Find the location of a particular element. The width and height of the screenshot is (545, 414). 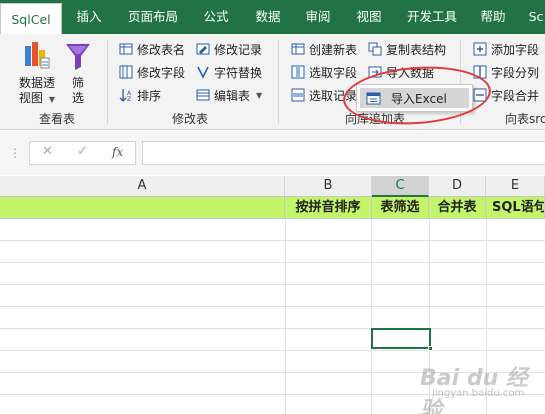

edit-table-icon is located at coordinates (202, 95).